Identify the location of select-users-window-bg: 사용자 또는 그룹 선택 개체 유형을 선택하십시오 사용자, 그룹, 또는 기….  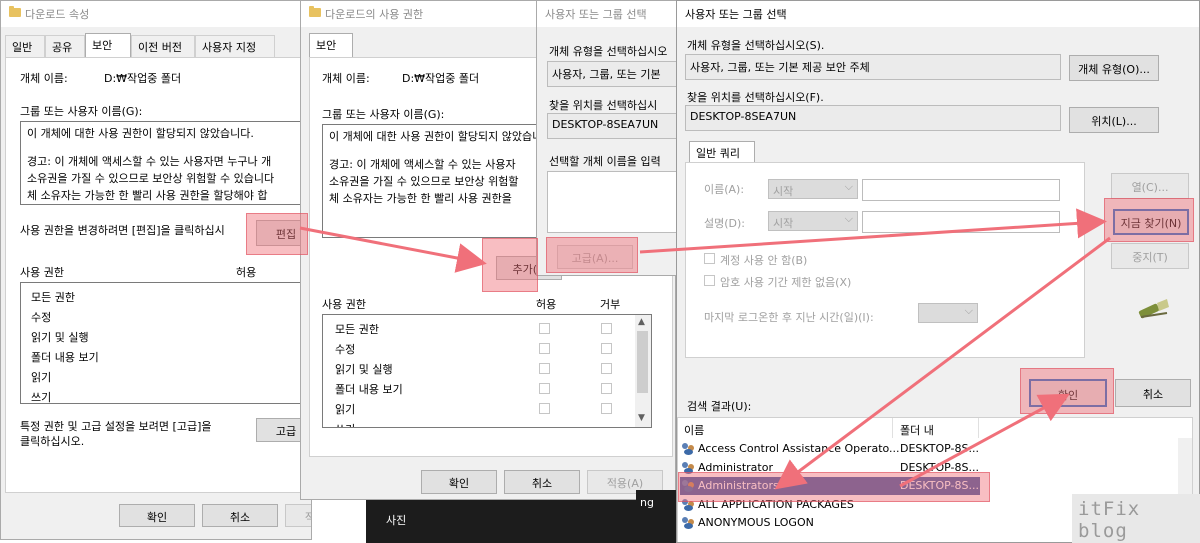
(608, 138).